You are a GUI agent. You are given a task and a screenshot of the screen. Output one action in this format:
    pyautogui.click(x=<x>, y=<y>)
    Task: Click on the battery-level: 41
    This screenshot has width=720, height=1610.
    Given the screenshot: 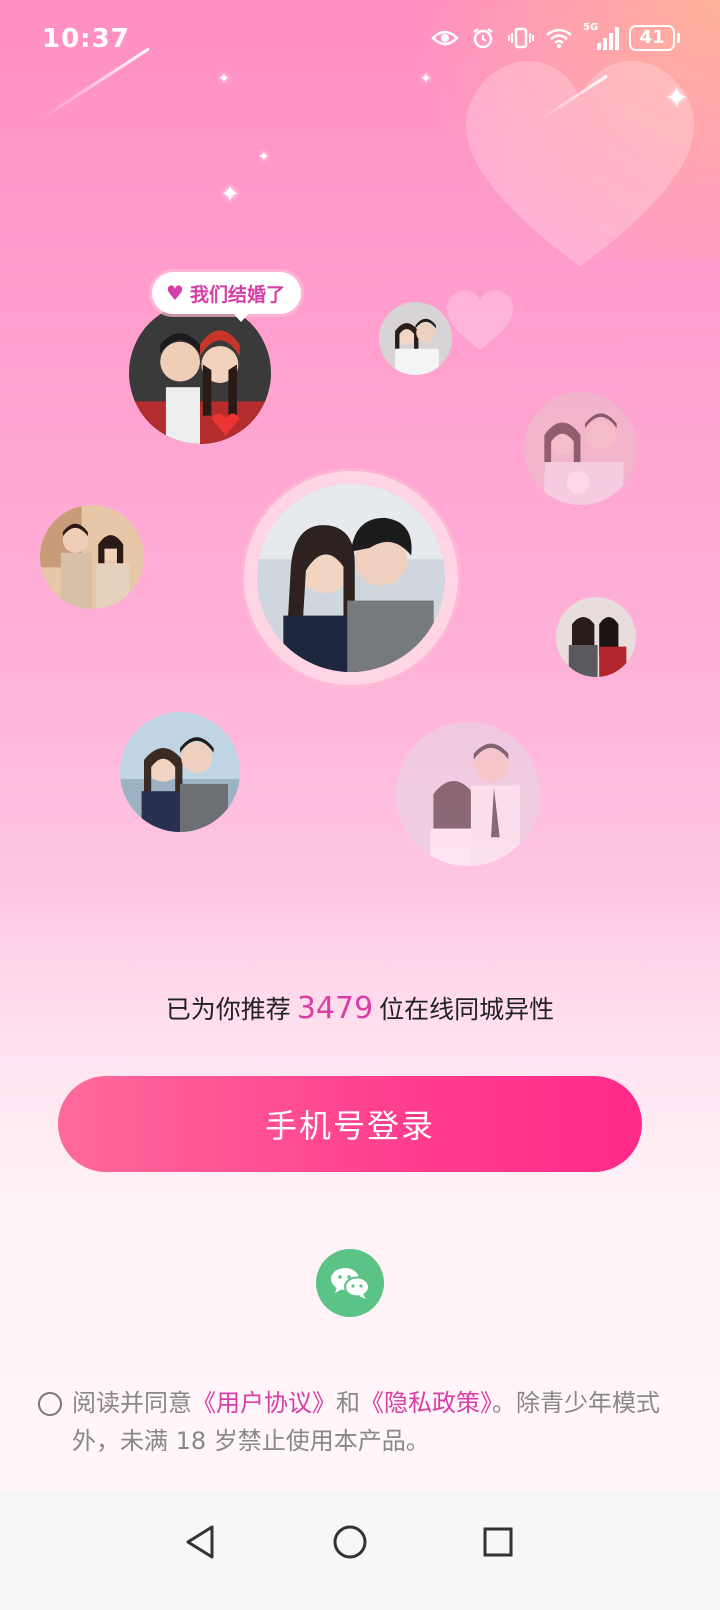 What is the action you would take?
    pyautogui.click(x=652, y=38)
    